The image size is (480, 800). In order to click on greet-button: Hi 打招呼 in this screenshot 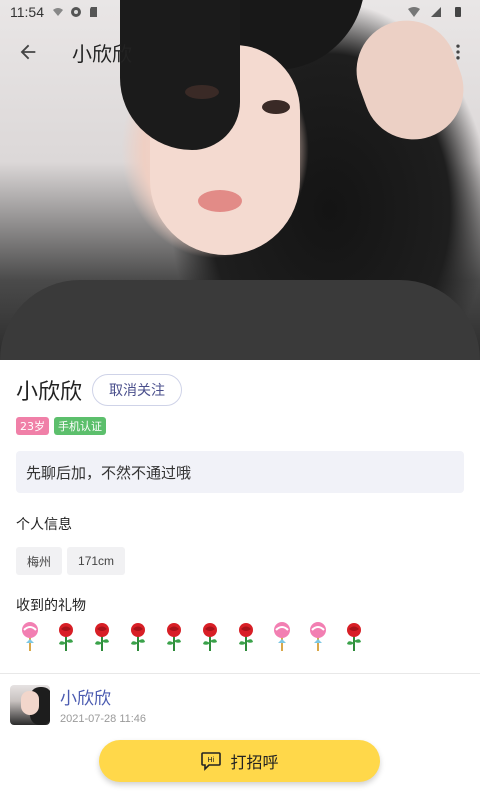, I will do `click(239, 761)`.